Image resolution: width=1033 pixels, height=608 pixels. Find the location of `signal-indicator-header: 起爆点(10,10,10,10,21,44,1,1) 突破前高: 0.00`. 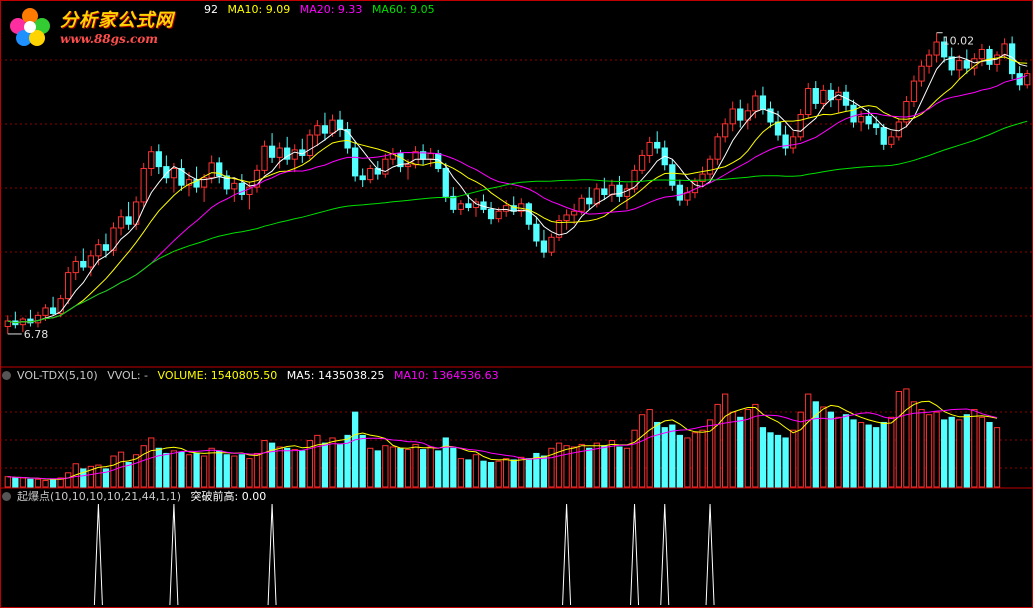

signal-indicator-header: 起爆点(10,10,10,10,21,44,1,1) 突破前高: 0.00 is located at coordinates (137, 497).